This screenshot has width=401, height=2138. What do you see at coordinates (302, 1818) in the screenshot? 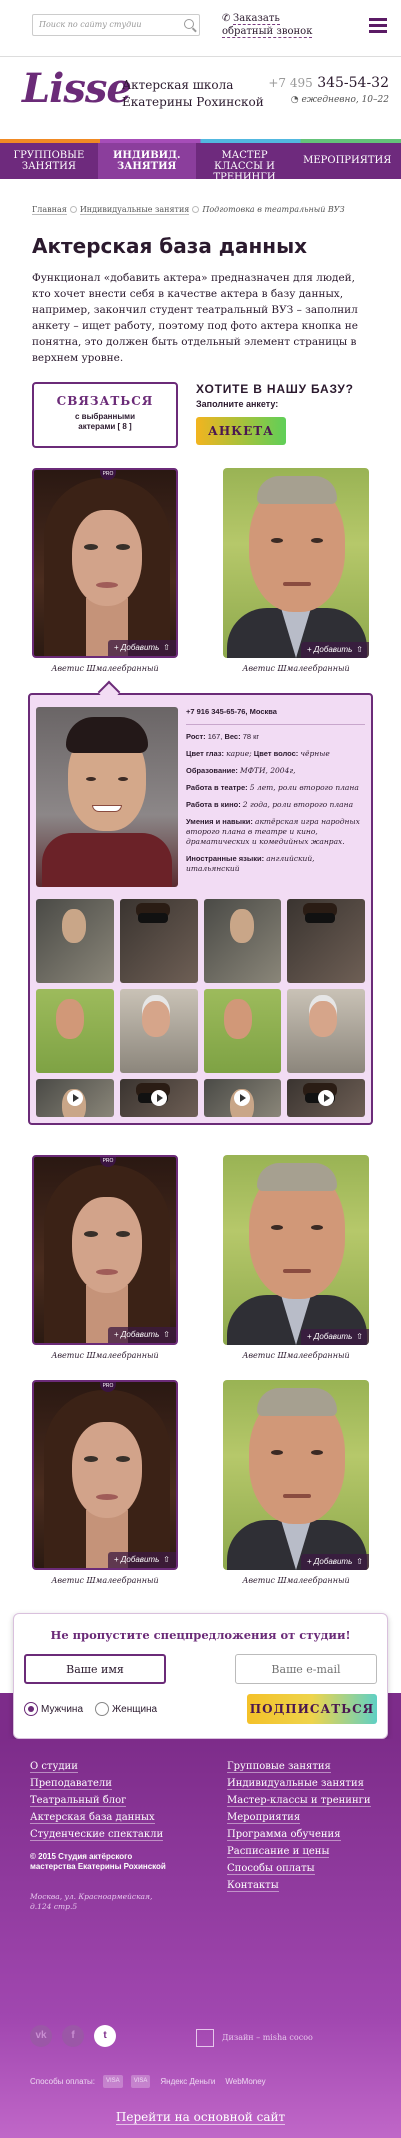
I see `footer-link: Мероприятия` at bounding box center [302, 1818].